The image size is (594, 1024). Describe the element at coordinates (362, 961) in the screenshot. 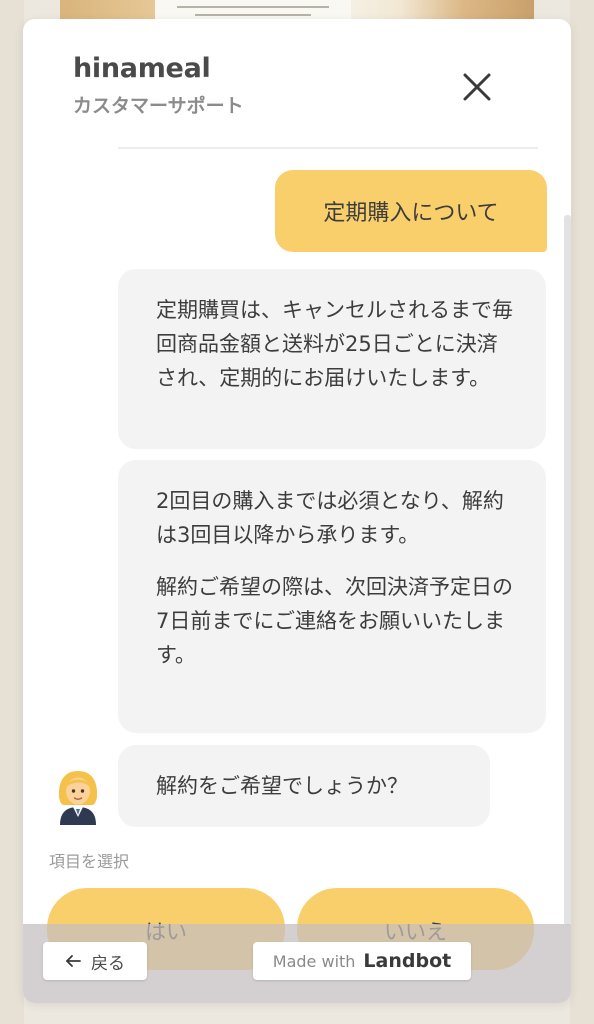

I see `made-with-landbot-link: Made with Landbot` at that location.